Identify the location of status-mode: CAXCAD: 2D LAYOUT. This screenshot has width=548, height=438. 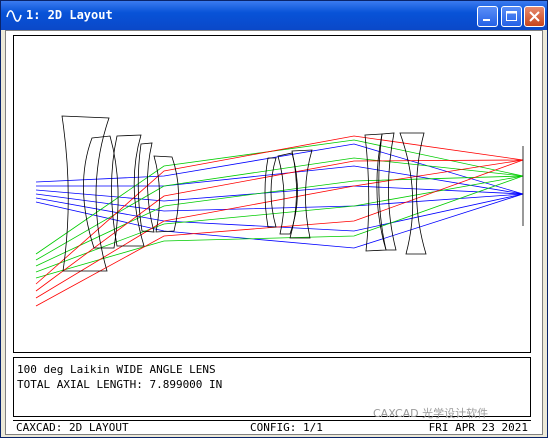
(72, 427).